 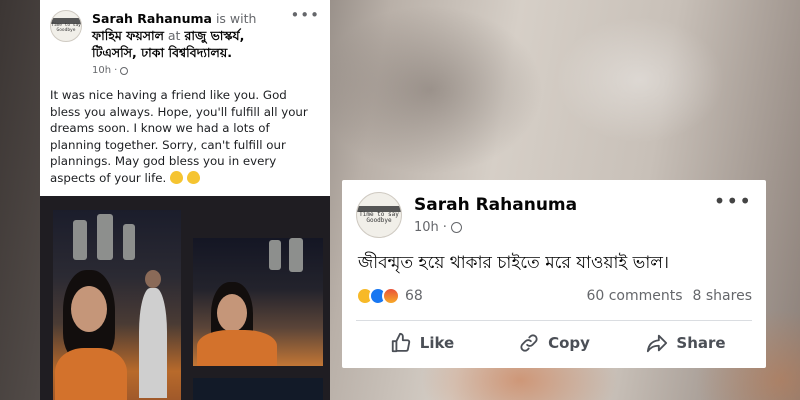 I want to click on post-stats: 68 60 comments 8 shares, so click(x=554, y=296).